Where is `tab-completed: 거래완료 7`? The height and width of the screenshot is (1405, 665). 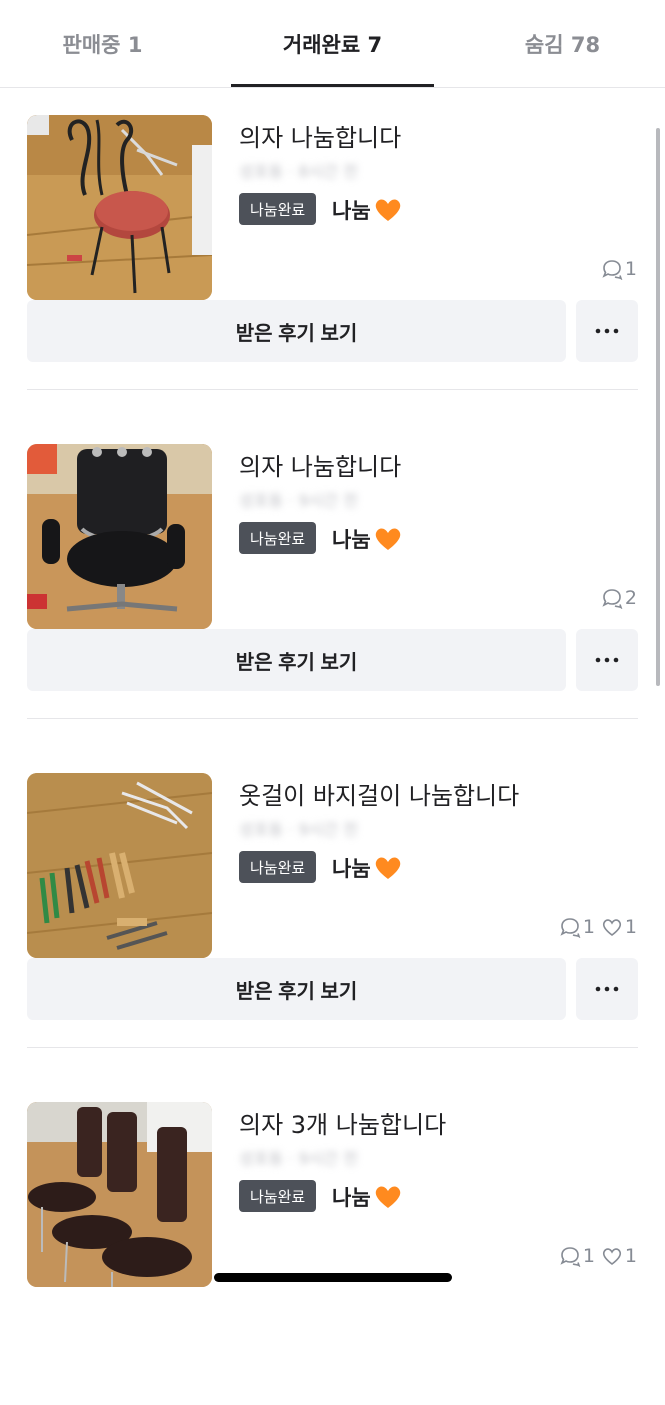 tab-completed: 거래완료 7 is located at coordinates (332, 44).